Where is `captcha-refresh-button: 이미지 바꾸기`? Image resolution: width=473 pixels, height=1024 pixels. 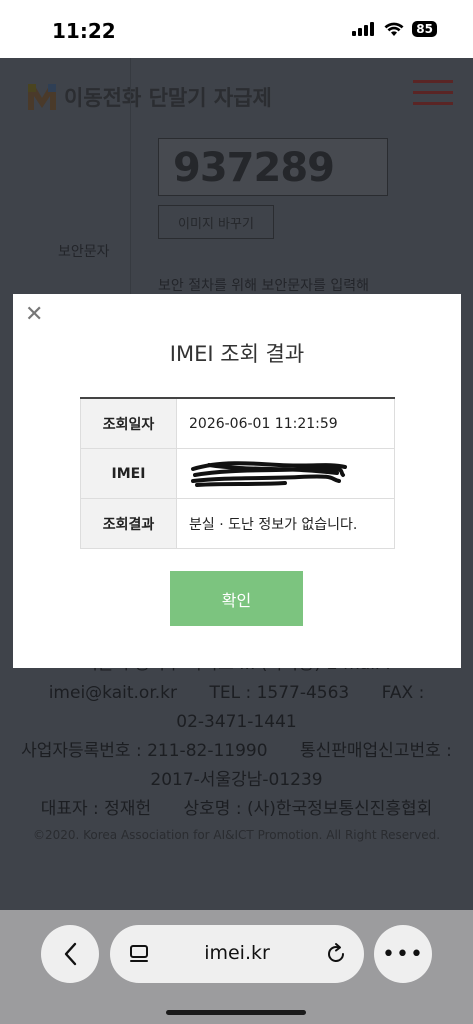
captcha-refresh-button: 이미지 바꾸기 is located at coordinates (216, 222).